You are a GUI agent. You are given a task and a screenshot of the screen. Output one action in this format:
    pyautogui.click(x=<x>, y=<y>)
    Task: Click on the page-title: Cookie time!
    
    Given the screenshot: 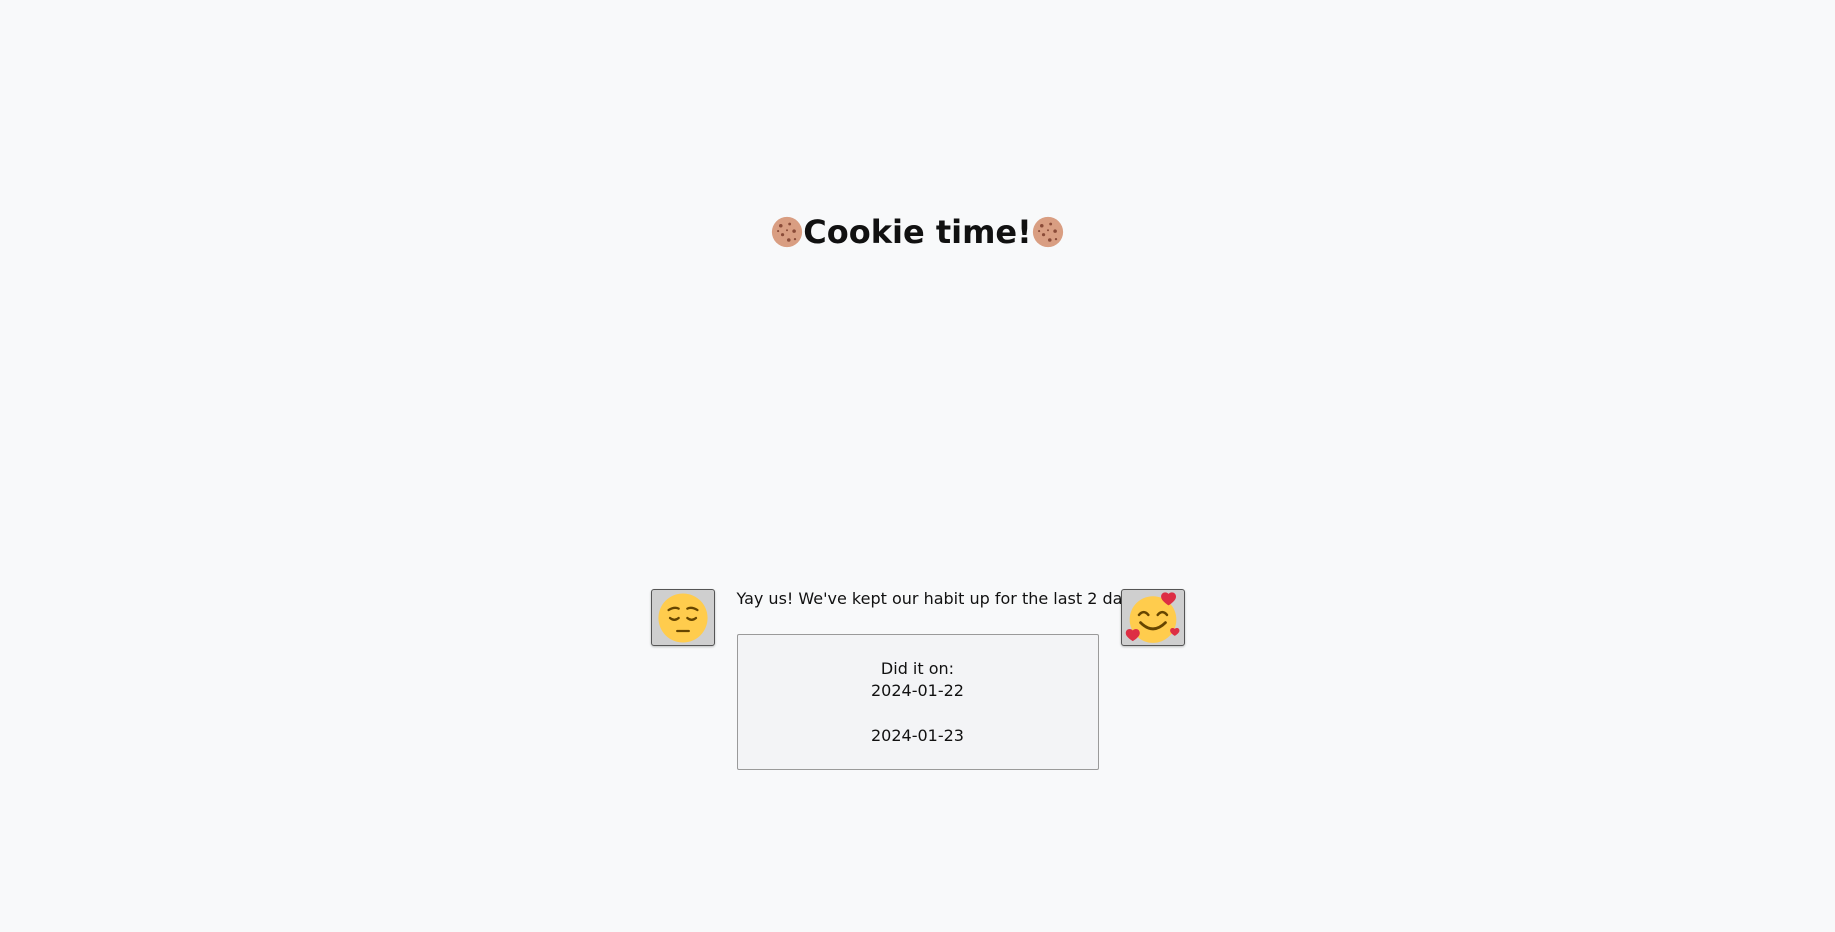 What is the action you would take?
    pyautogui.click(x=917, y=232)
    